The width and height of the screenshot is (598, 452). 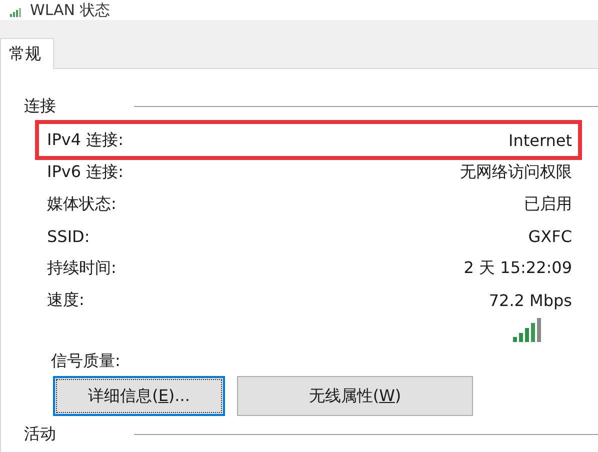 I want to click on tab: 常规, so click(x=27, y=53).